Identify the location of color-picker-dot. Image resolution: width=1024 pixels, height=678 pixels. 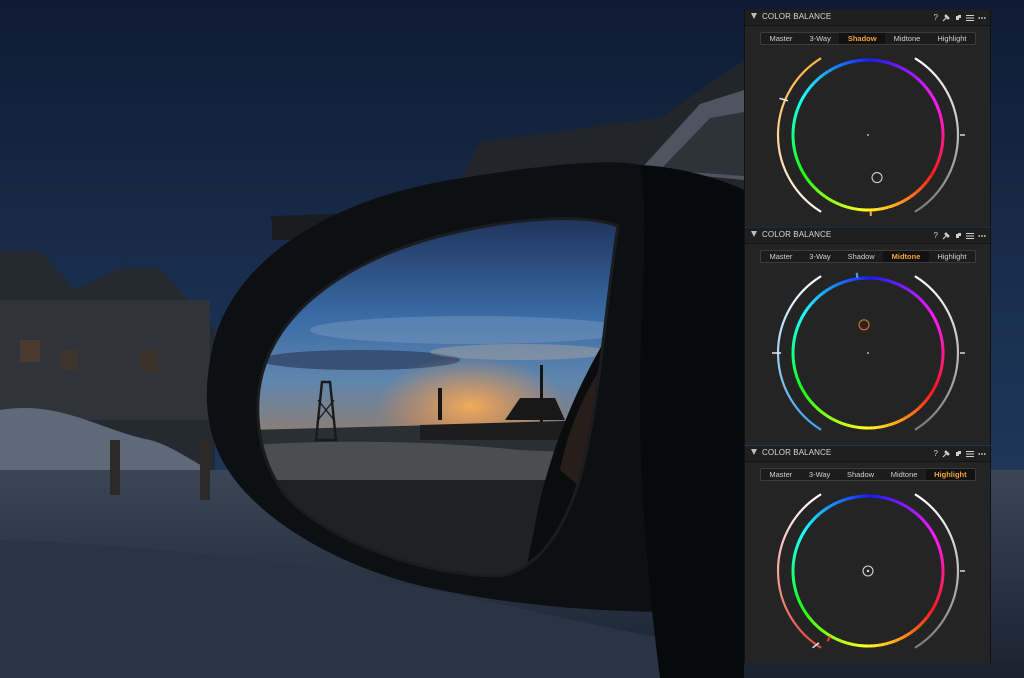
(868, 571).